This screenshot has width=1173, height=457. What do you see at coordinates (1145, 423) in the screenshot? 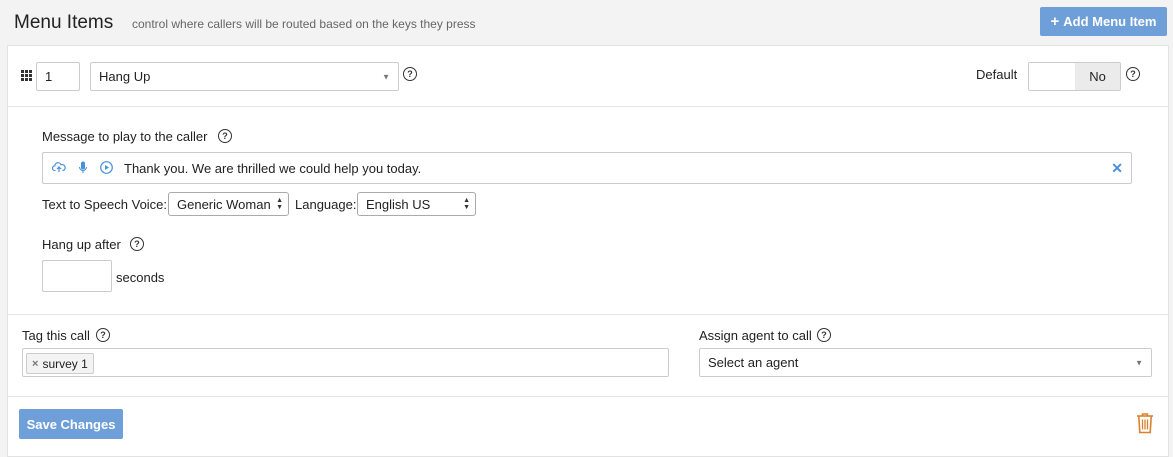
I see `trash-icon` at bounding box center [1145, 423].